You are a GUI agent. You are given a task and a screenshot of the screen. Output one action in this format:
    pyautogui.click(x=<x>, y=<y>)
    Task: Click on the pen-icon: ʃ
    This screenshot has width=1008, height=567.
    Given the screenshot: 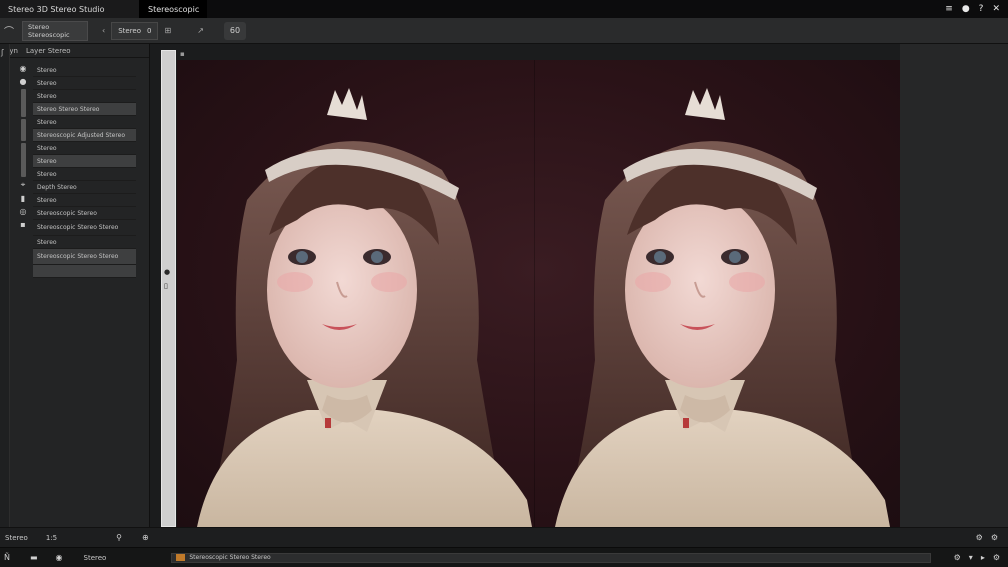 What is the action you would take?
    pyautogui.click(x=2, y=52)
    